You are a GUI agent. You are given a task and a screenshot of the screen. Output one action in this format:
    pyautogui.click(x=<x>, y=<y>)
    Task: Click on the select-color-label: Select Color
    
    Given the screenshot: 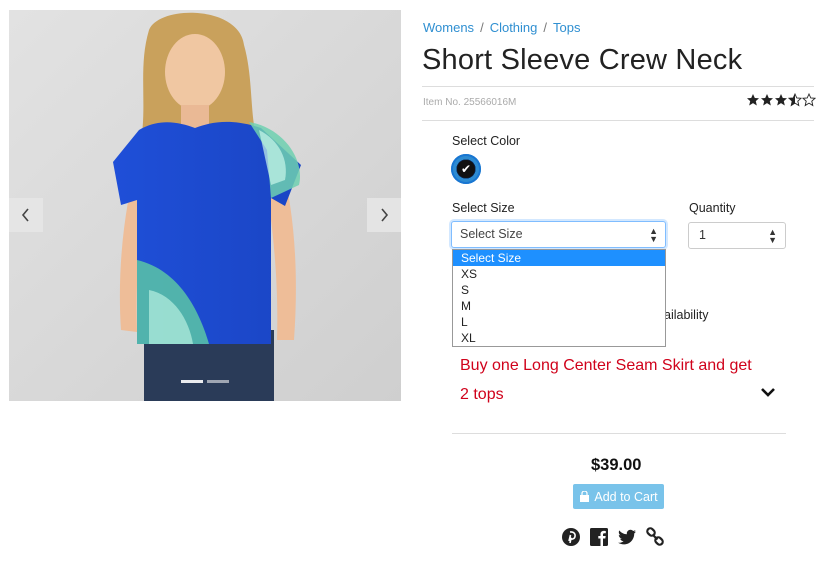 What is the action you would take?
    pyautogui.click(x=486, y=141)
    